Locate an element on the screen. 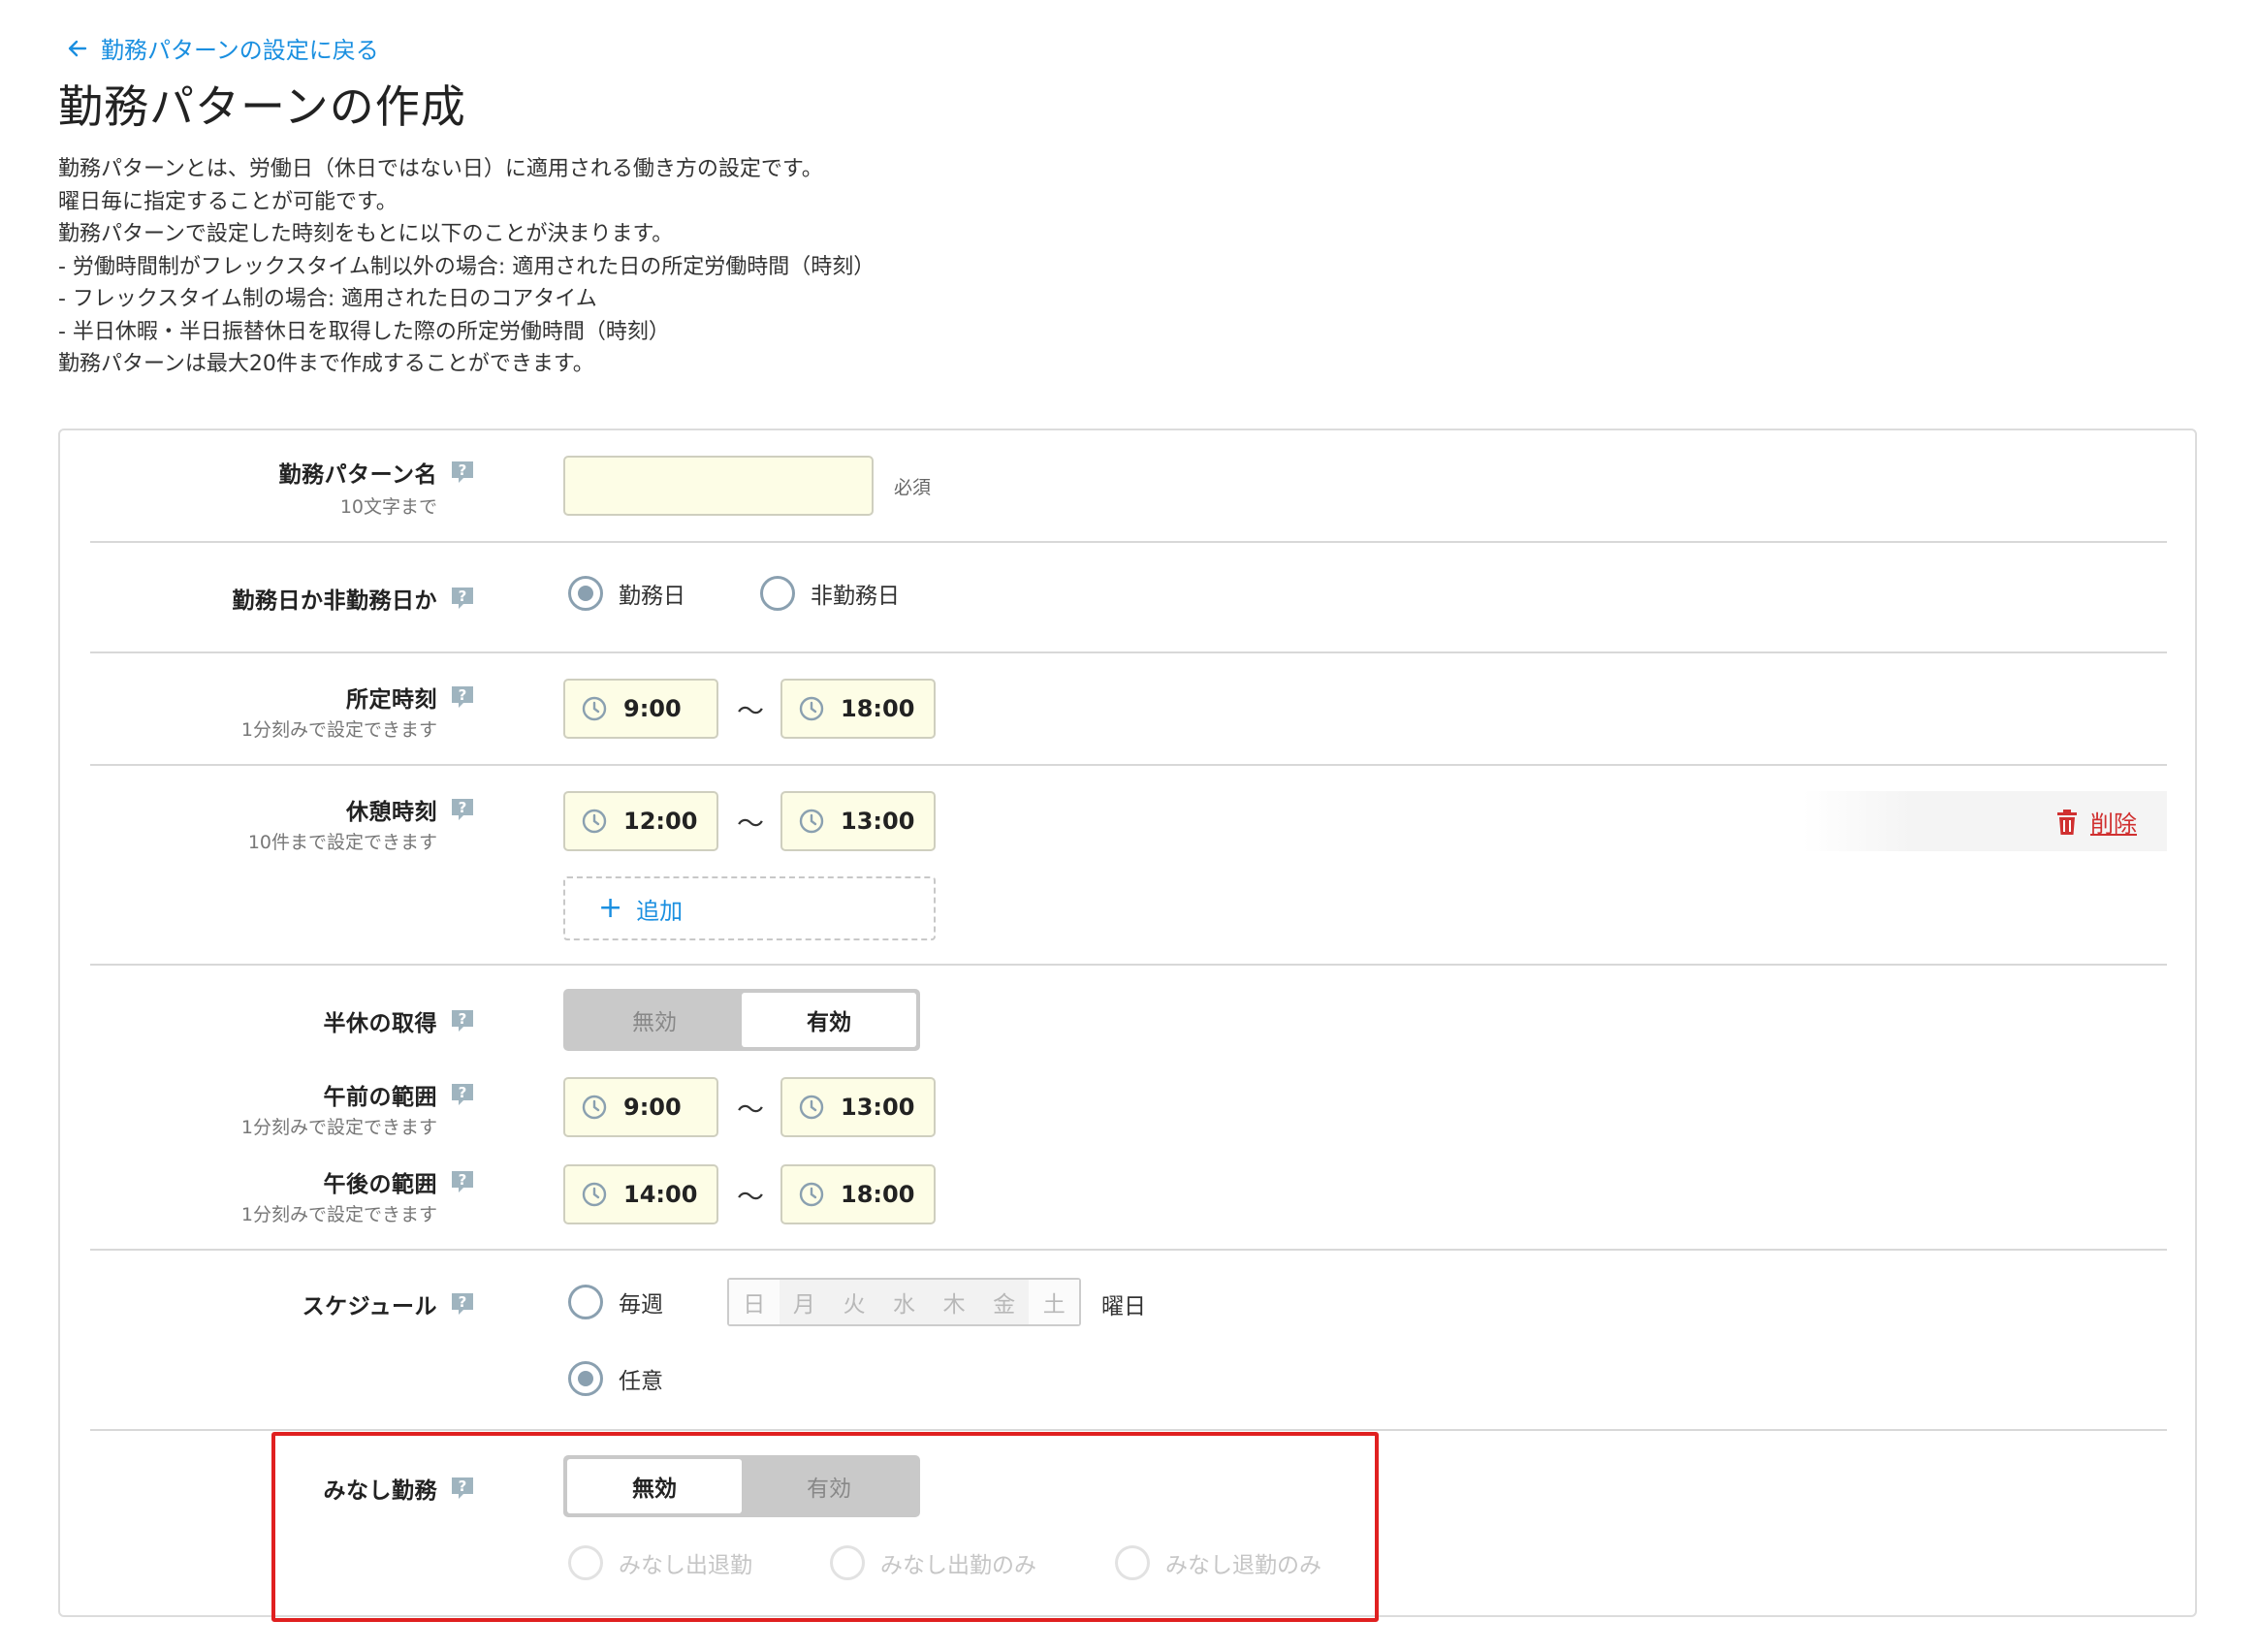  page-title: 勤務パターンの作成 is located at coordinates (262, 107).